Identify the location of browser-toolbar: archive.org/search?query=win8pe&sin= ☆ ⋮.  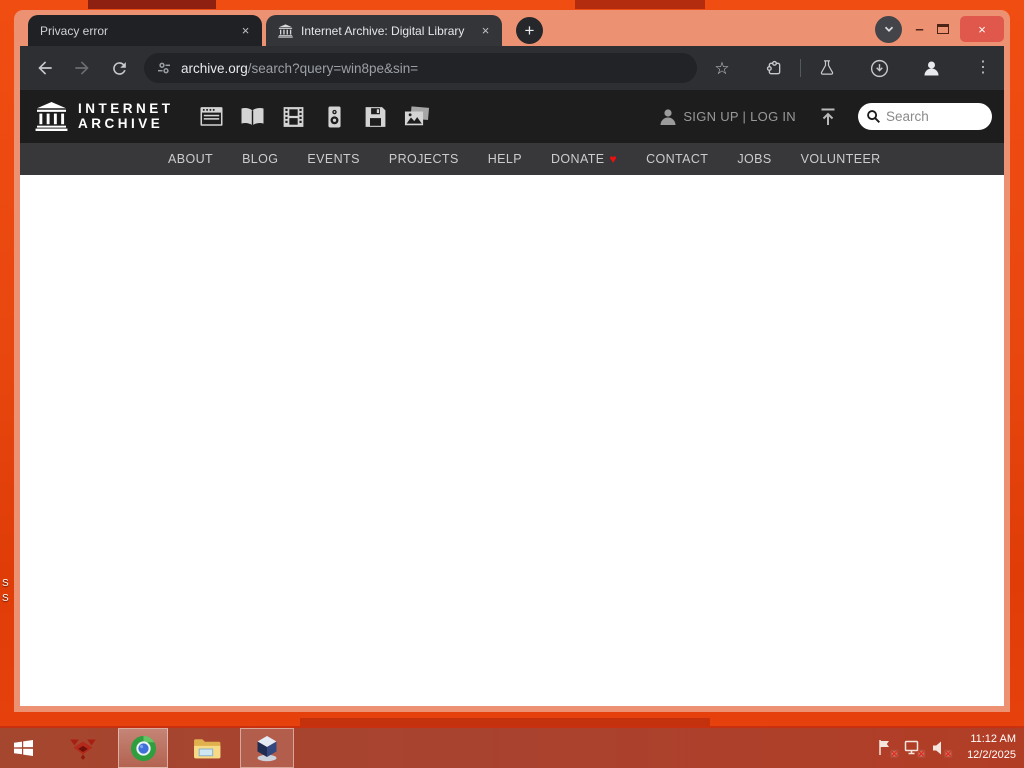
(512, 68).